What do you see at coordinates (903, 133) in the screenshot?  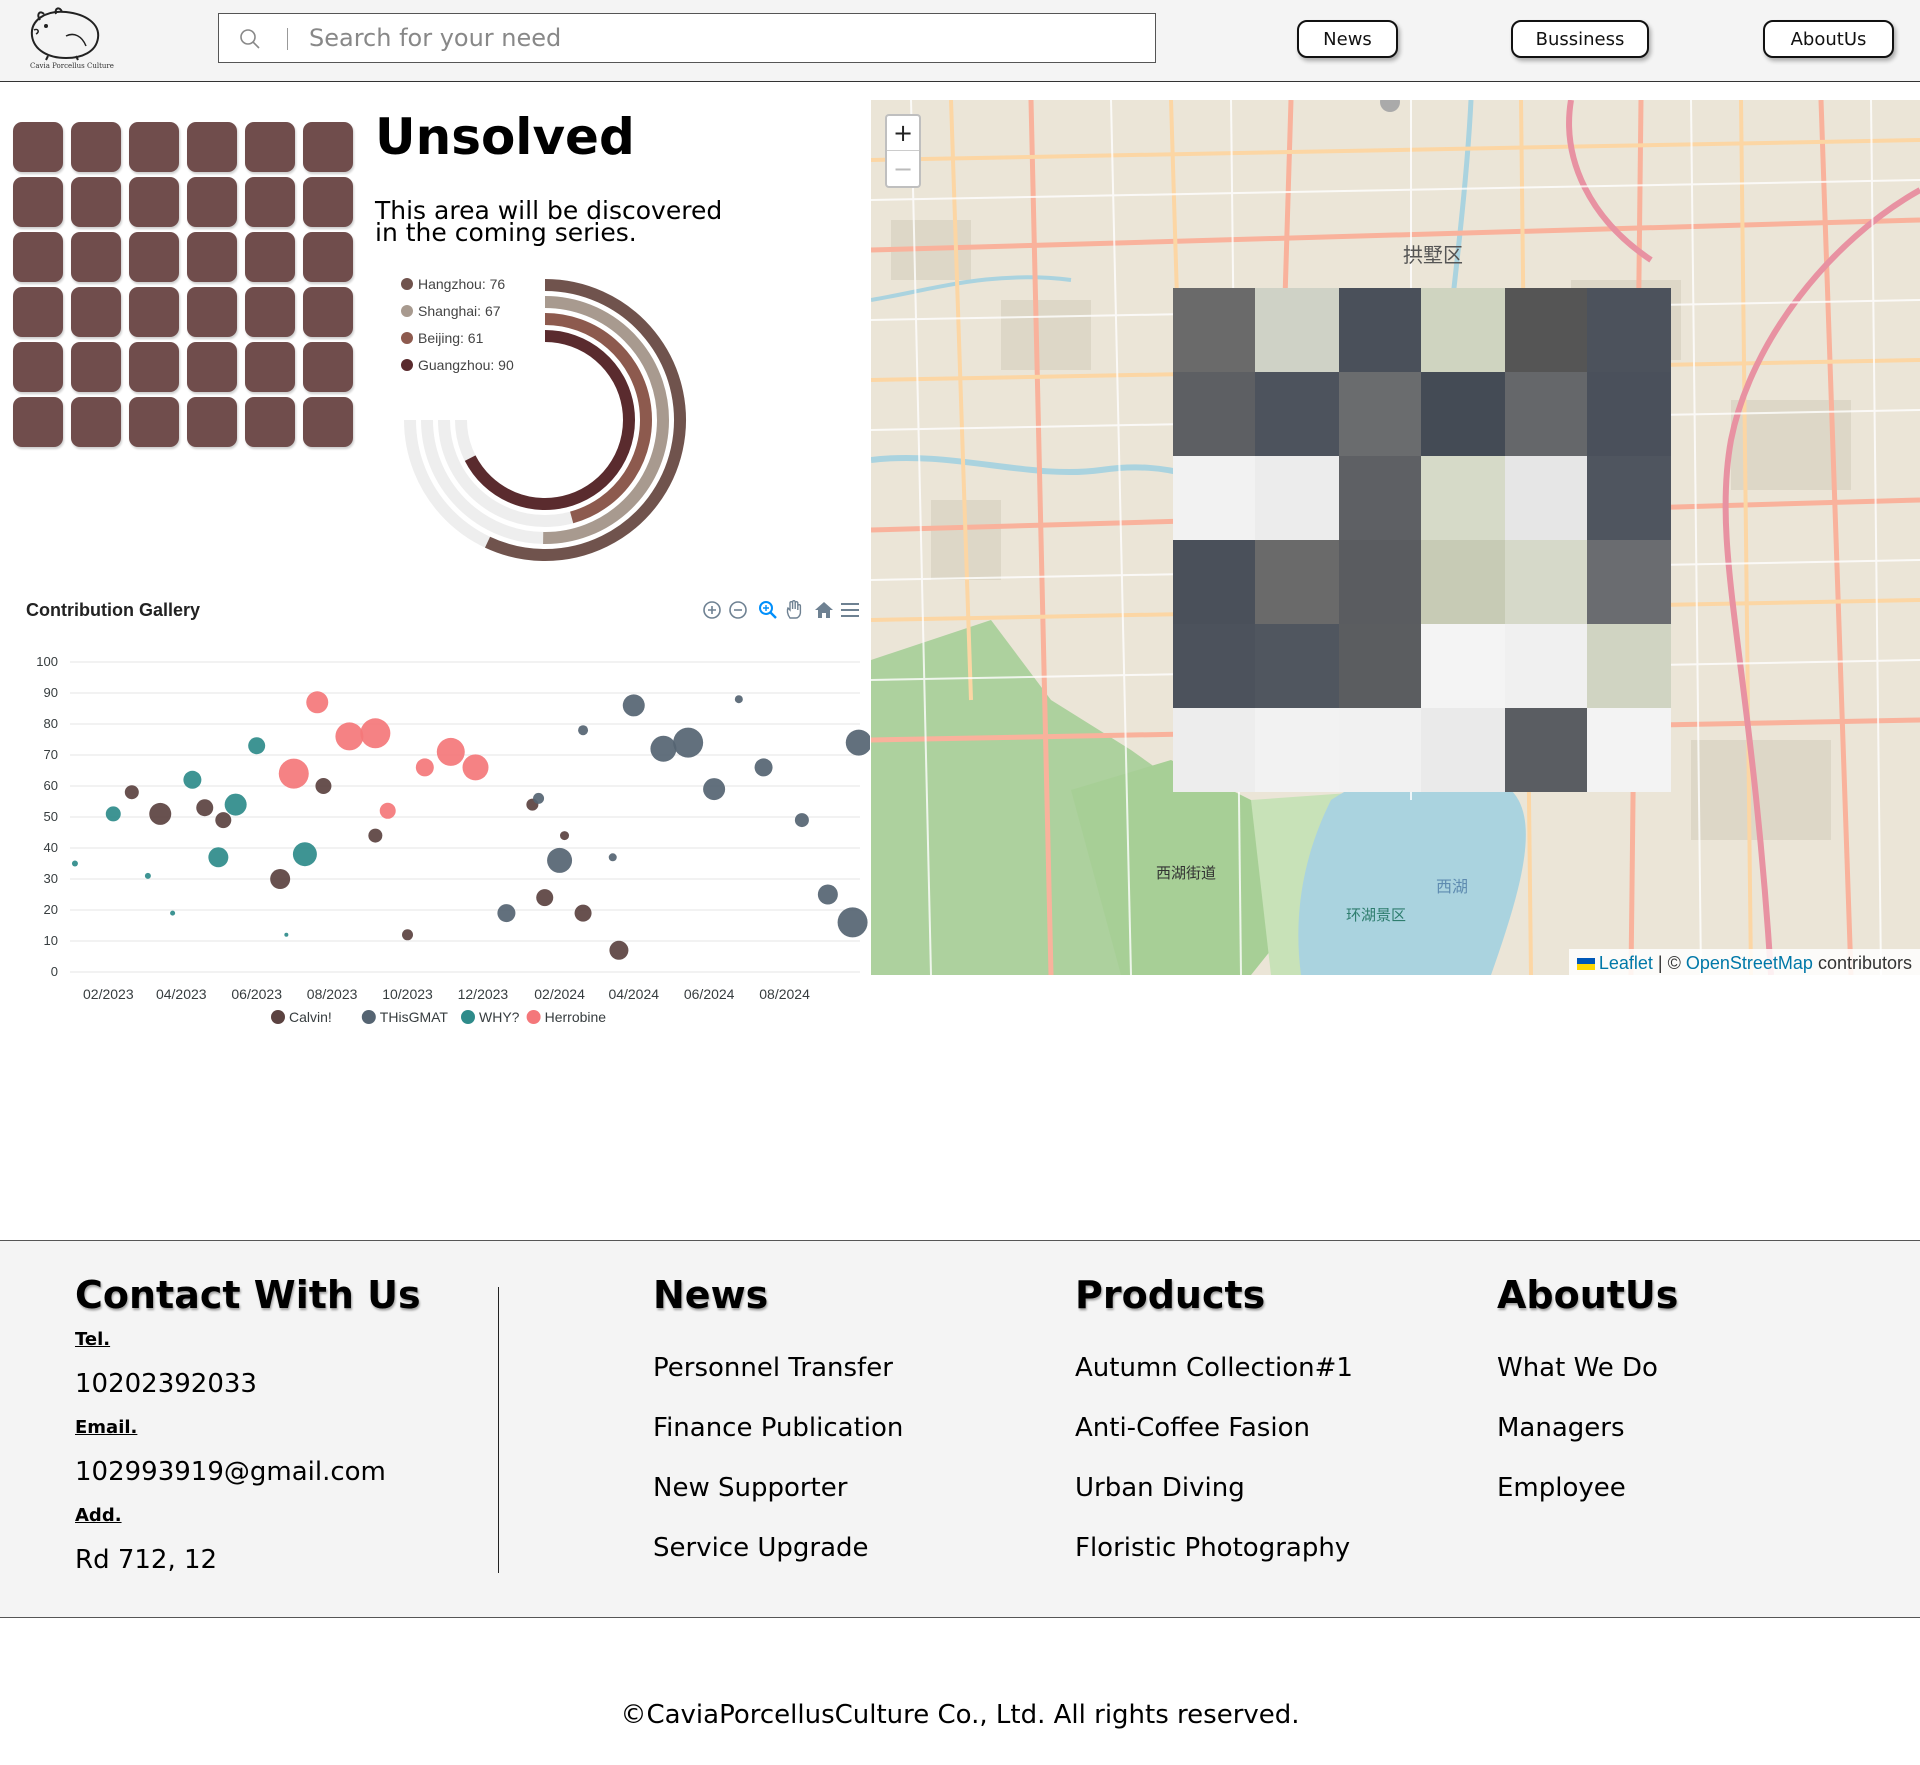 I see `map-zoom-in-button: +` at bounding box center [903, 133].